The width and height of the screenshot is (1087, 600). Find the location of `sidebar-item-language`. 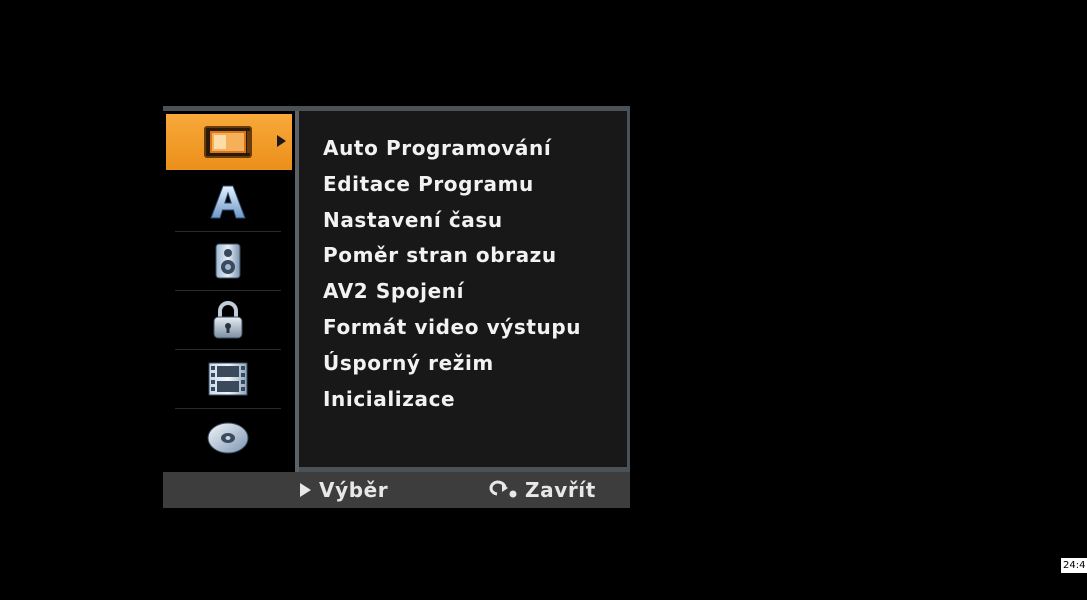

sidebar-item-language is located at coordinates (228, 202).